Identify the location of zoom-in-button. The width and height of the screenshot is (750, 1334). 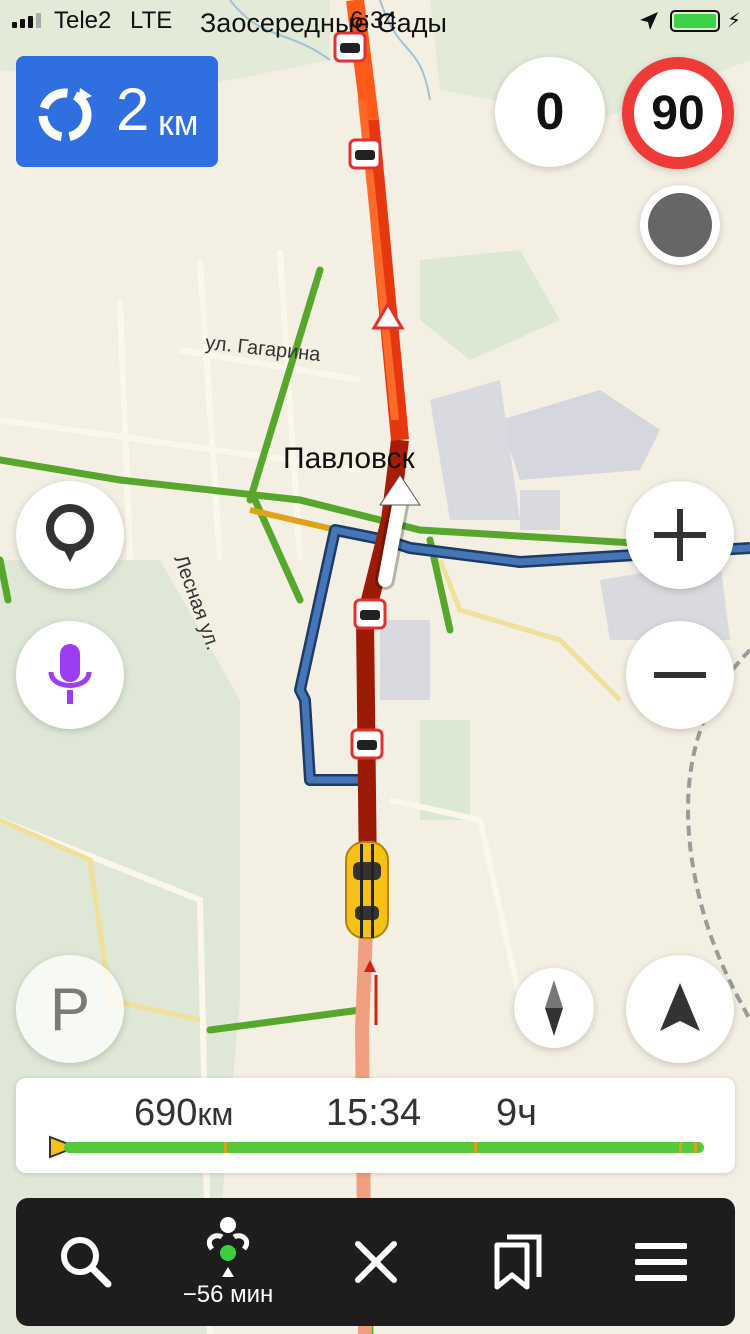
(680, 535).